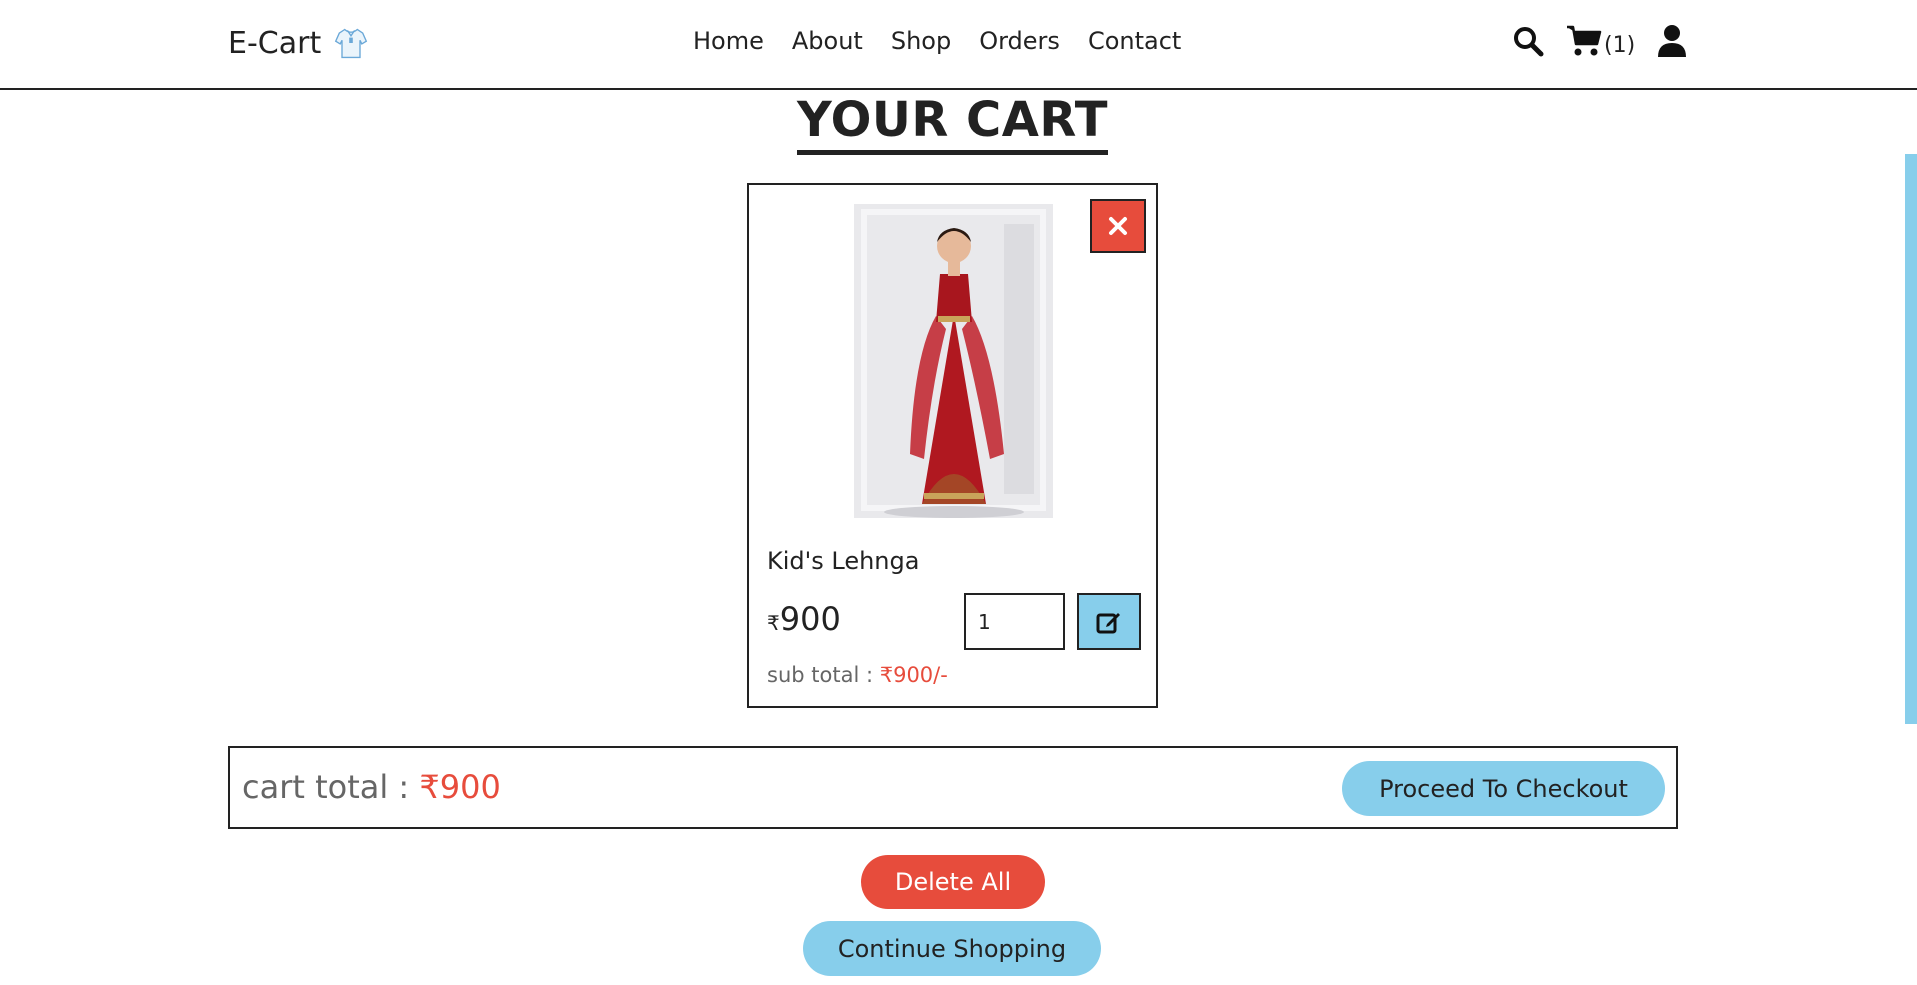 This screenshot has width=1917, height=985. Describe the element at coordinates (913, 675) in the screenshot. I see `subtotal-value: ₹900/-` at that location.